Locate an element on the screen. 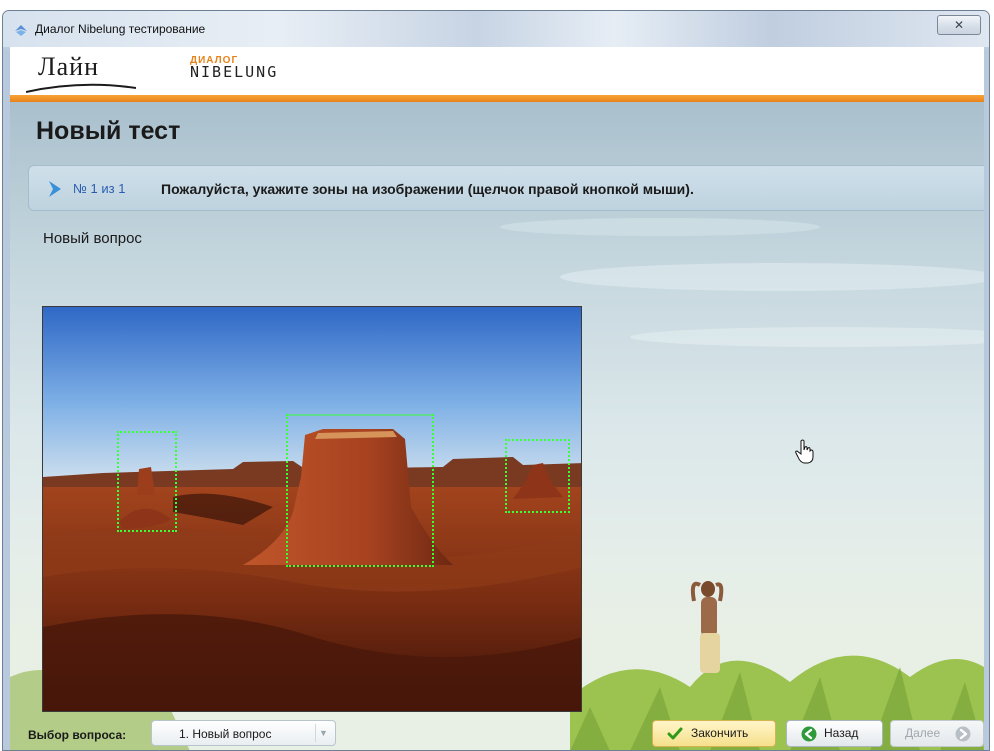 The width and height of the screenshot is (994, 751). brand-accent-line is located at coordinates (497, 98).